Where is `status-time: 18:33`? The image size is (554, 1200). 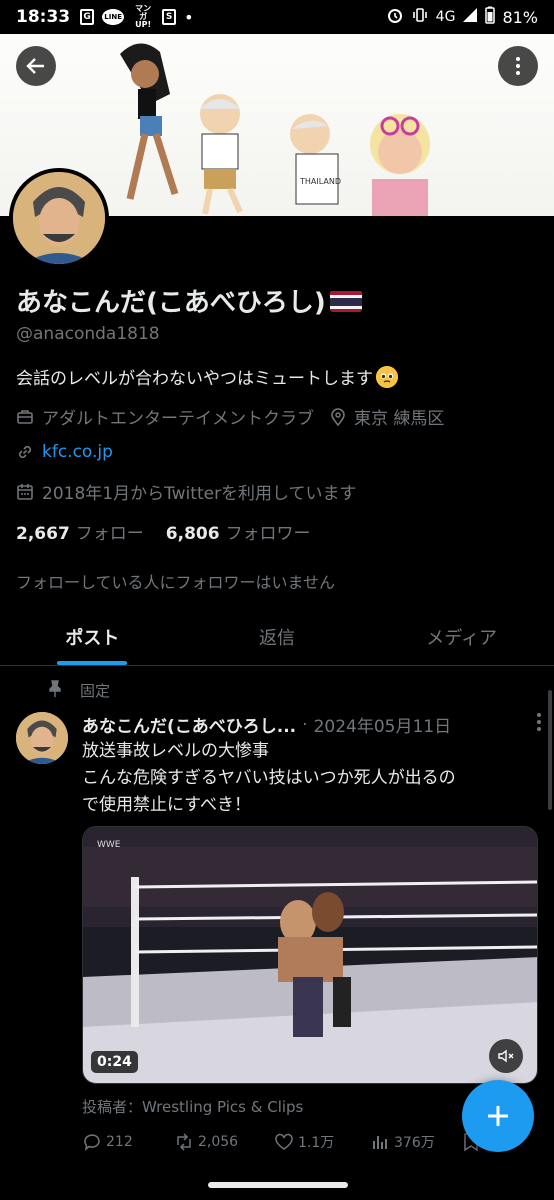
status-time: 18:33 is located at coordinates (43, 17).